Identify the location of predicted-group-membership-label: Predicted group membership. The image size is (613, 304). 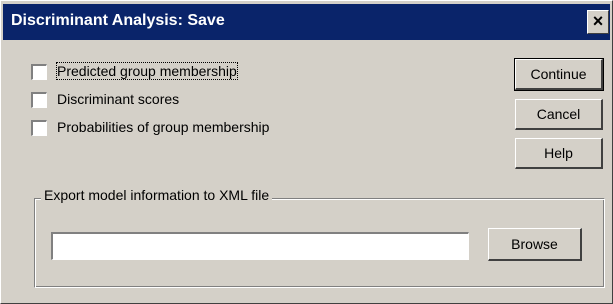
(147, 71).